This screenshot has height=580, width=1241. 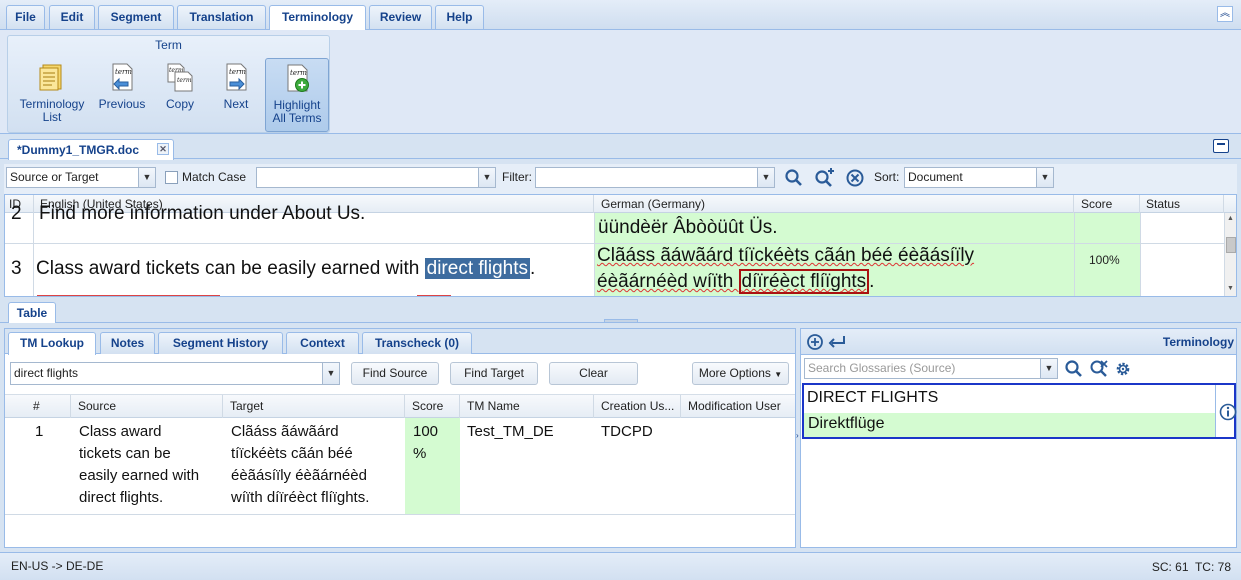 What do you see at coordinates (16, 213) in the screenshot?
I see `segment-id: 2` at bounding box center [16, 213].